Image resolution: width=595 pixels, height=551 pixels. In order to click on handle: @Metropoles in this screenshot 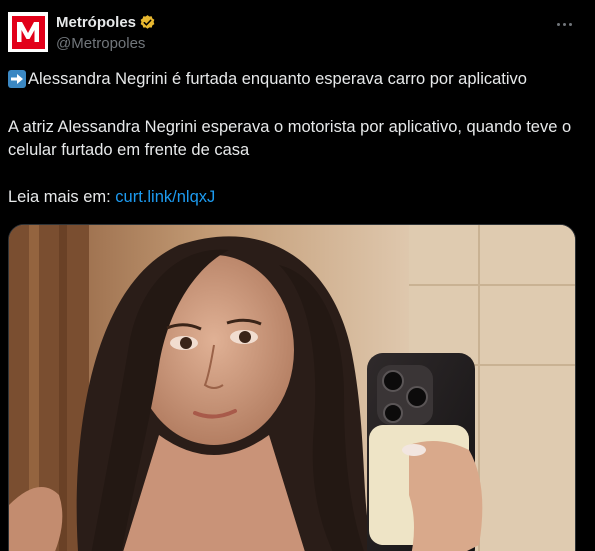, I will do `click(106, 43)`.